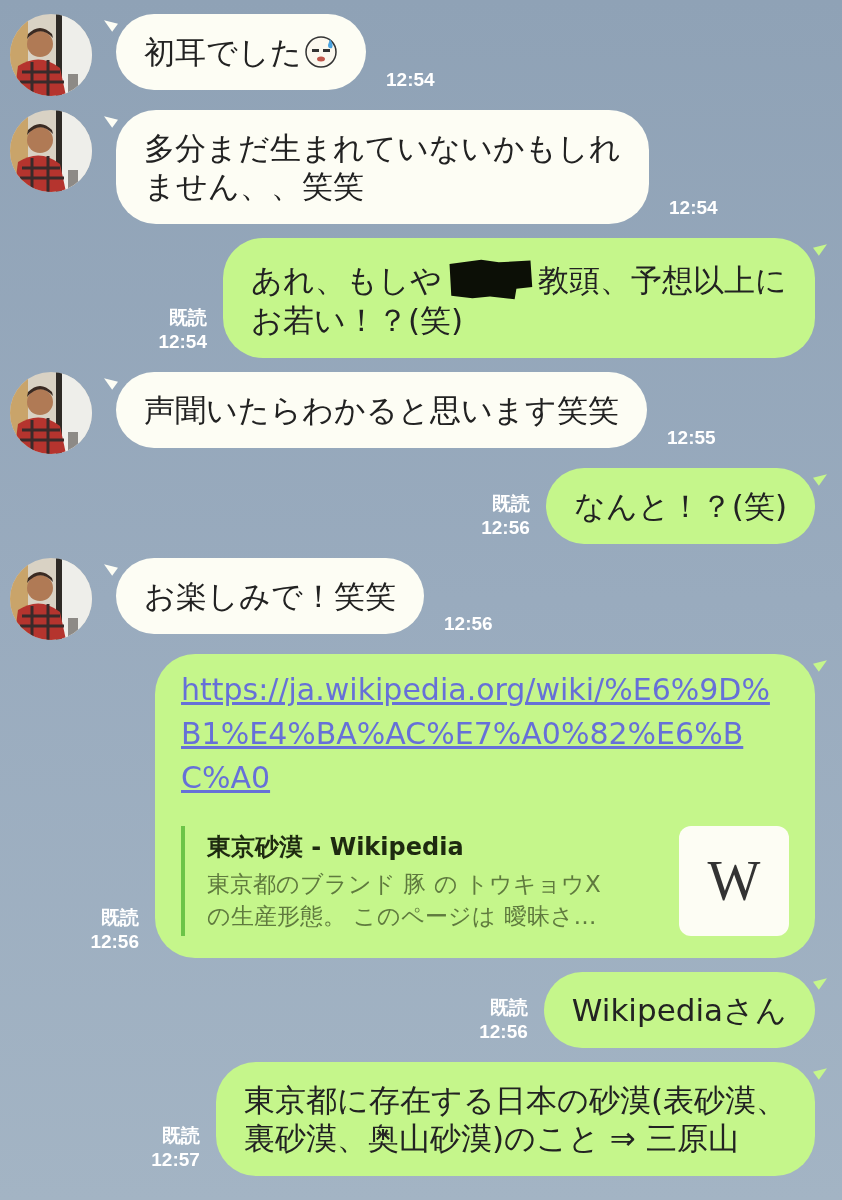 Image resolution: width=842 pixels, height=1200 pixels. Describe the element at coordinates (382, 148) in the screenshot. I see `message-text: 多分まだ生まれていないかもしれ` at that location.